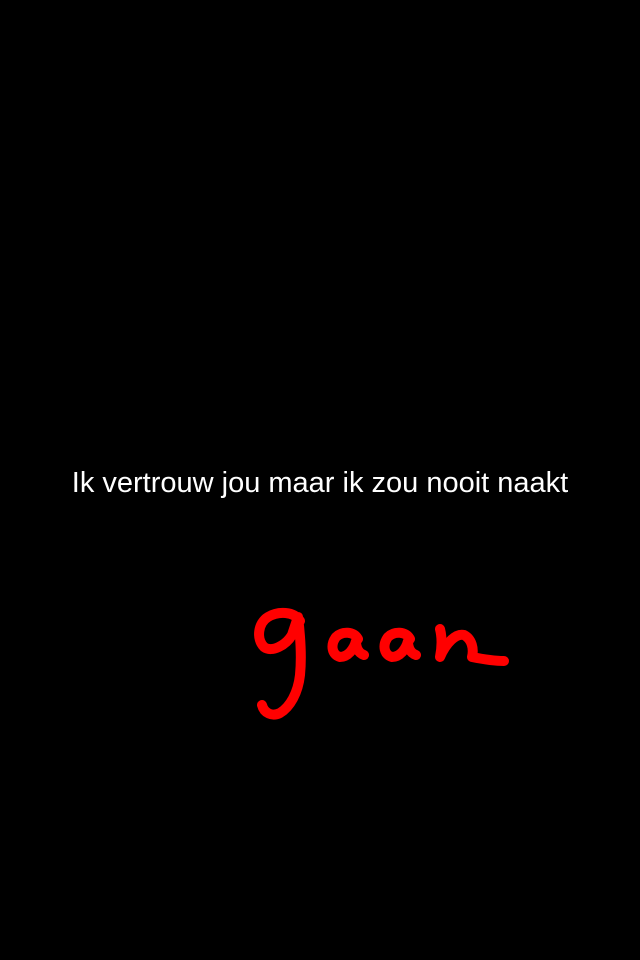  I want to click on drawn-stroke-g, so click(280, 663).